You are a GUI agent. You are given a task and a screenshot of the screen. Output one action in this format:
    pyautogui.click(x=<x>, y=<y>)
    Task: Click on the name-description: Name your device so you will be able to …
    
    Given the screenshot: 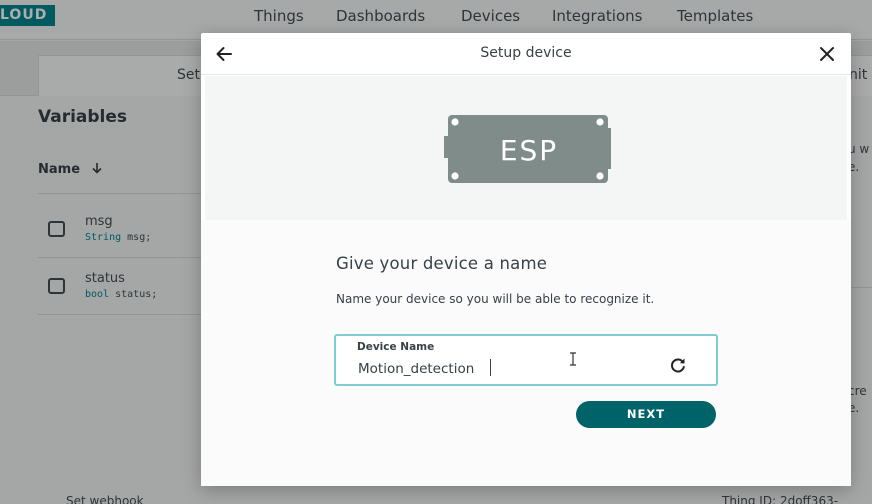 What is the action you would take?
    pyautogui.click(x=495, y=299)
    